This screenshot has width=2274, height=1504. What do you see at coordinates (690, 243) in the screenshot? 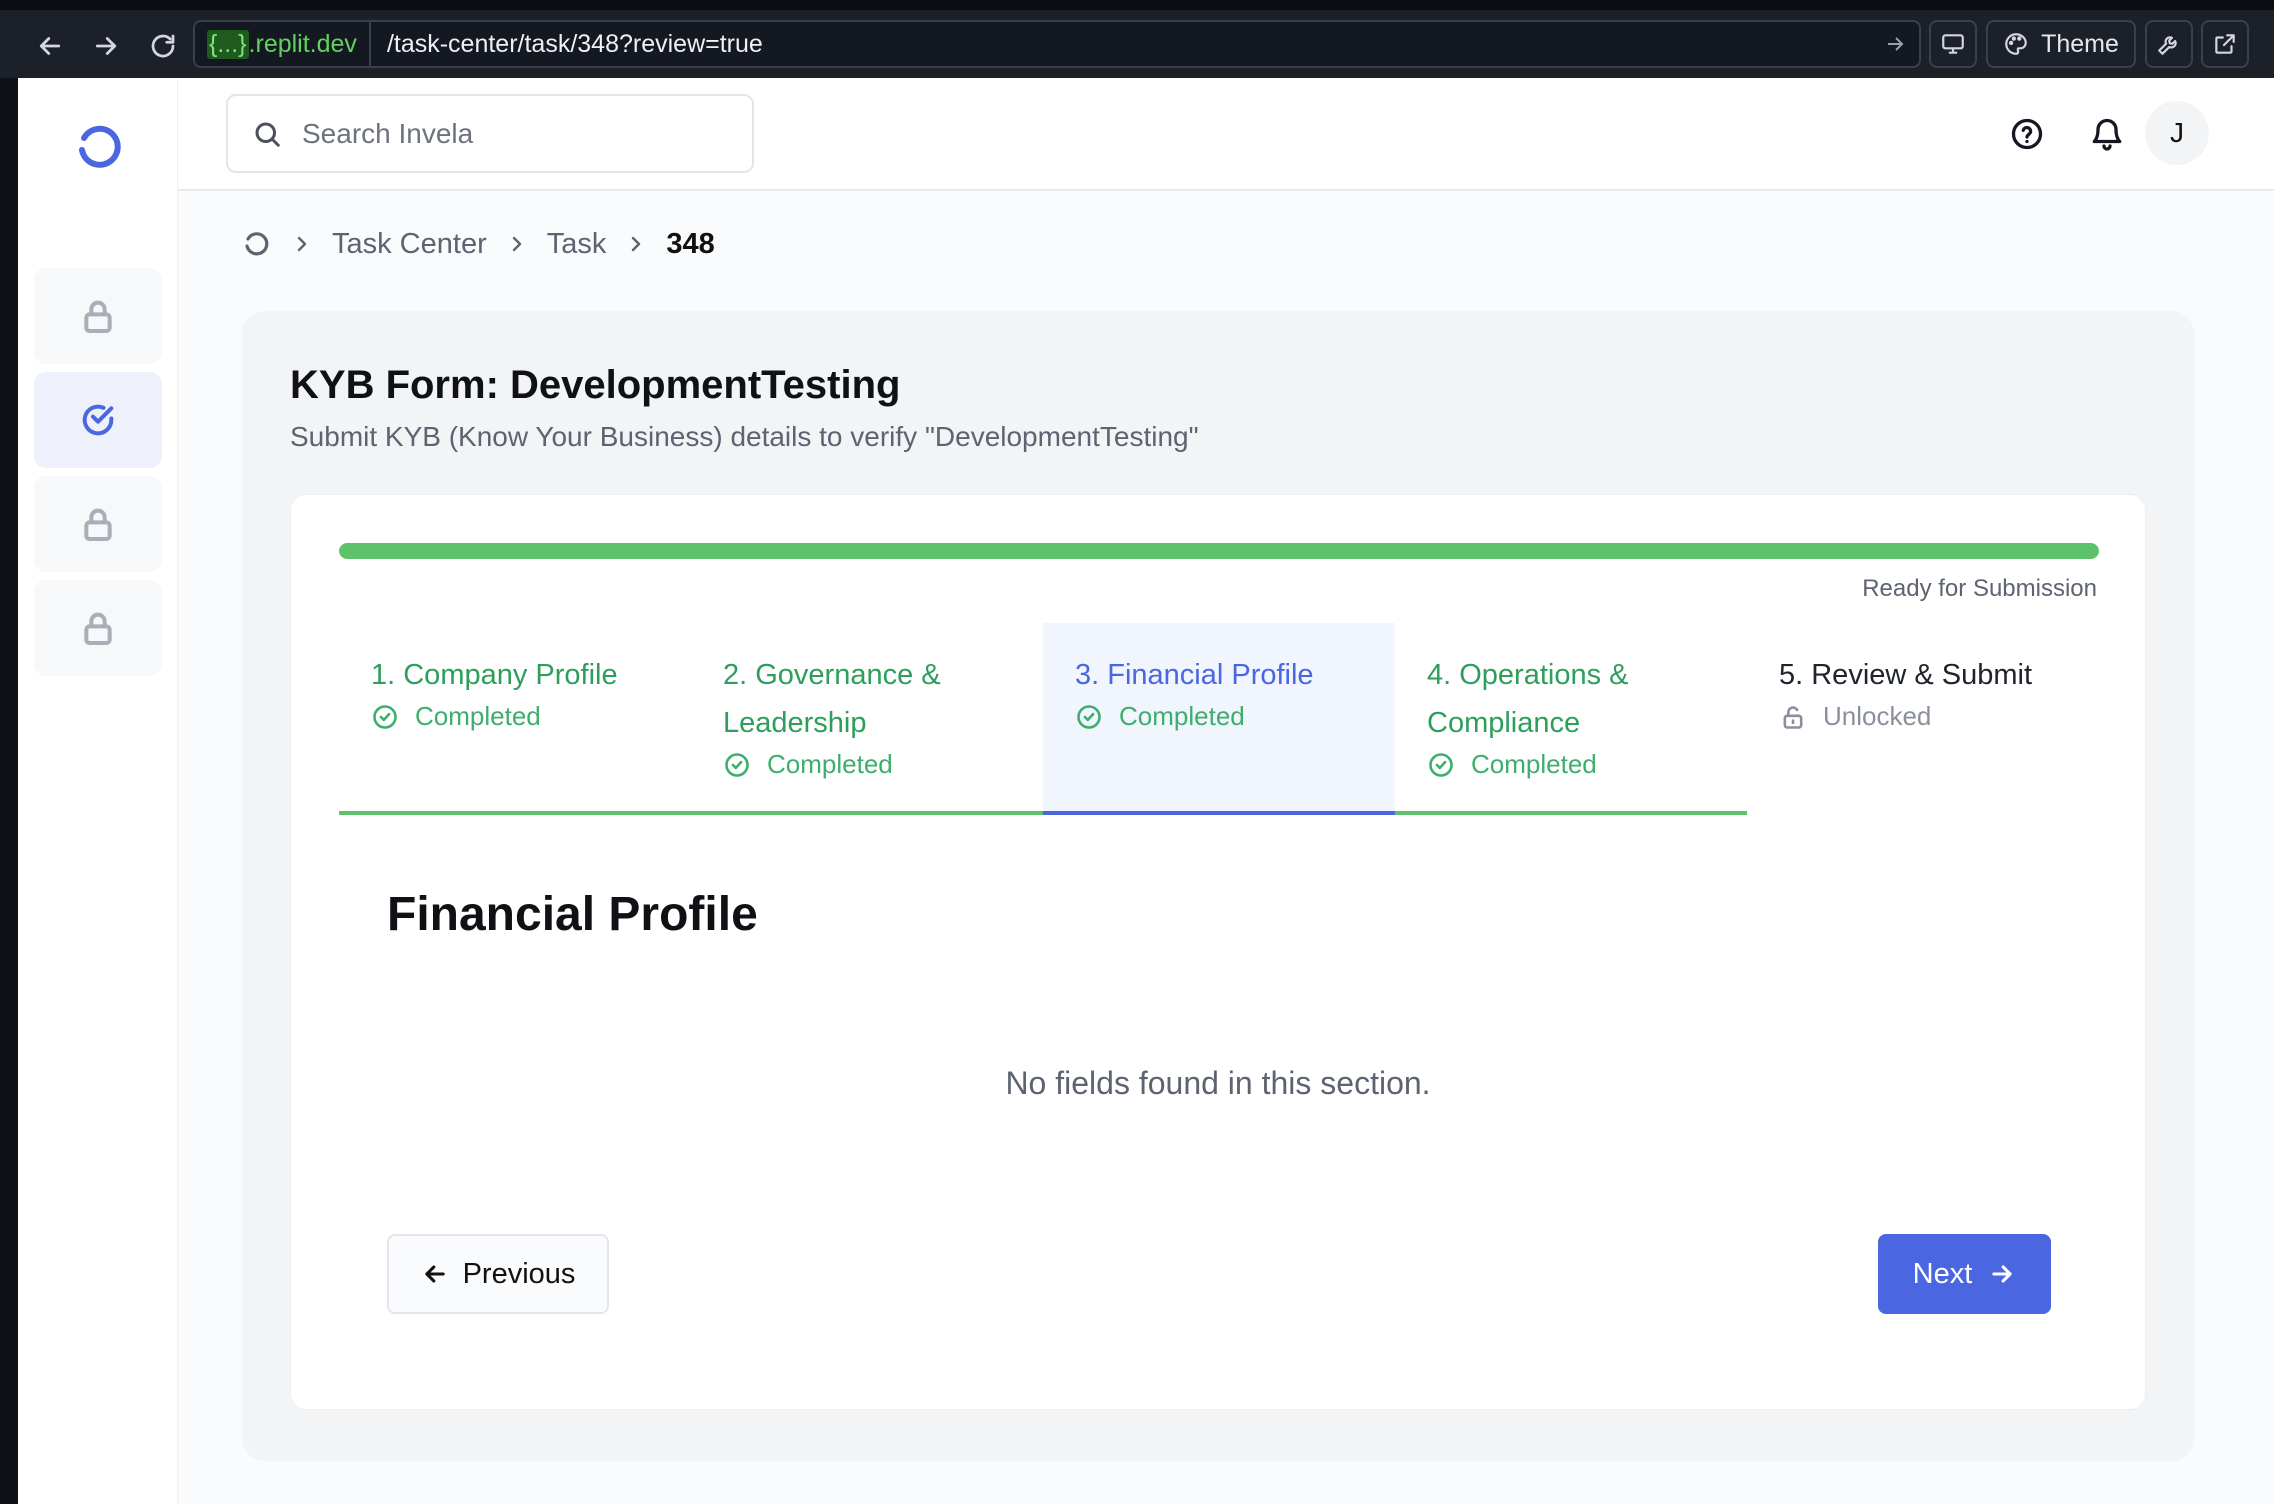
I see `breadcrumb-current: 348` at bounding box center [690, 243].